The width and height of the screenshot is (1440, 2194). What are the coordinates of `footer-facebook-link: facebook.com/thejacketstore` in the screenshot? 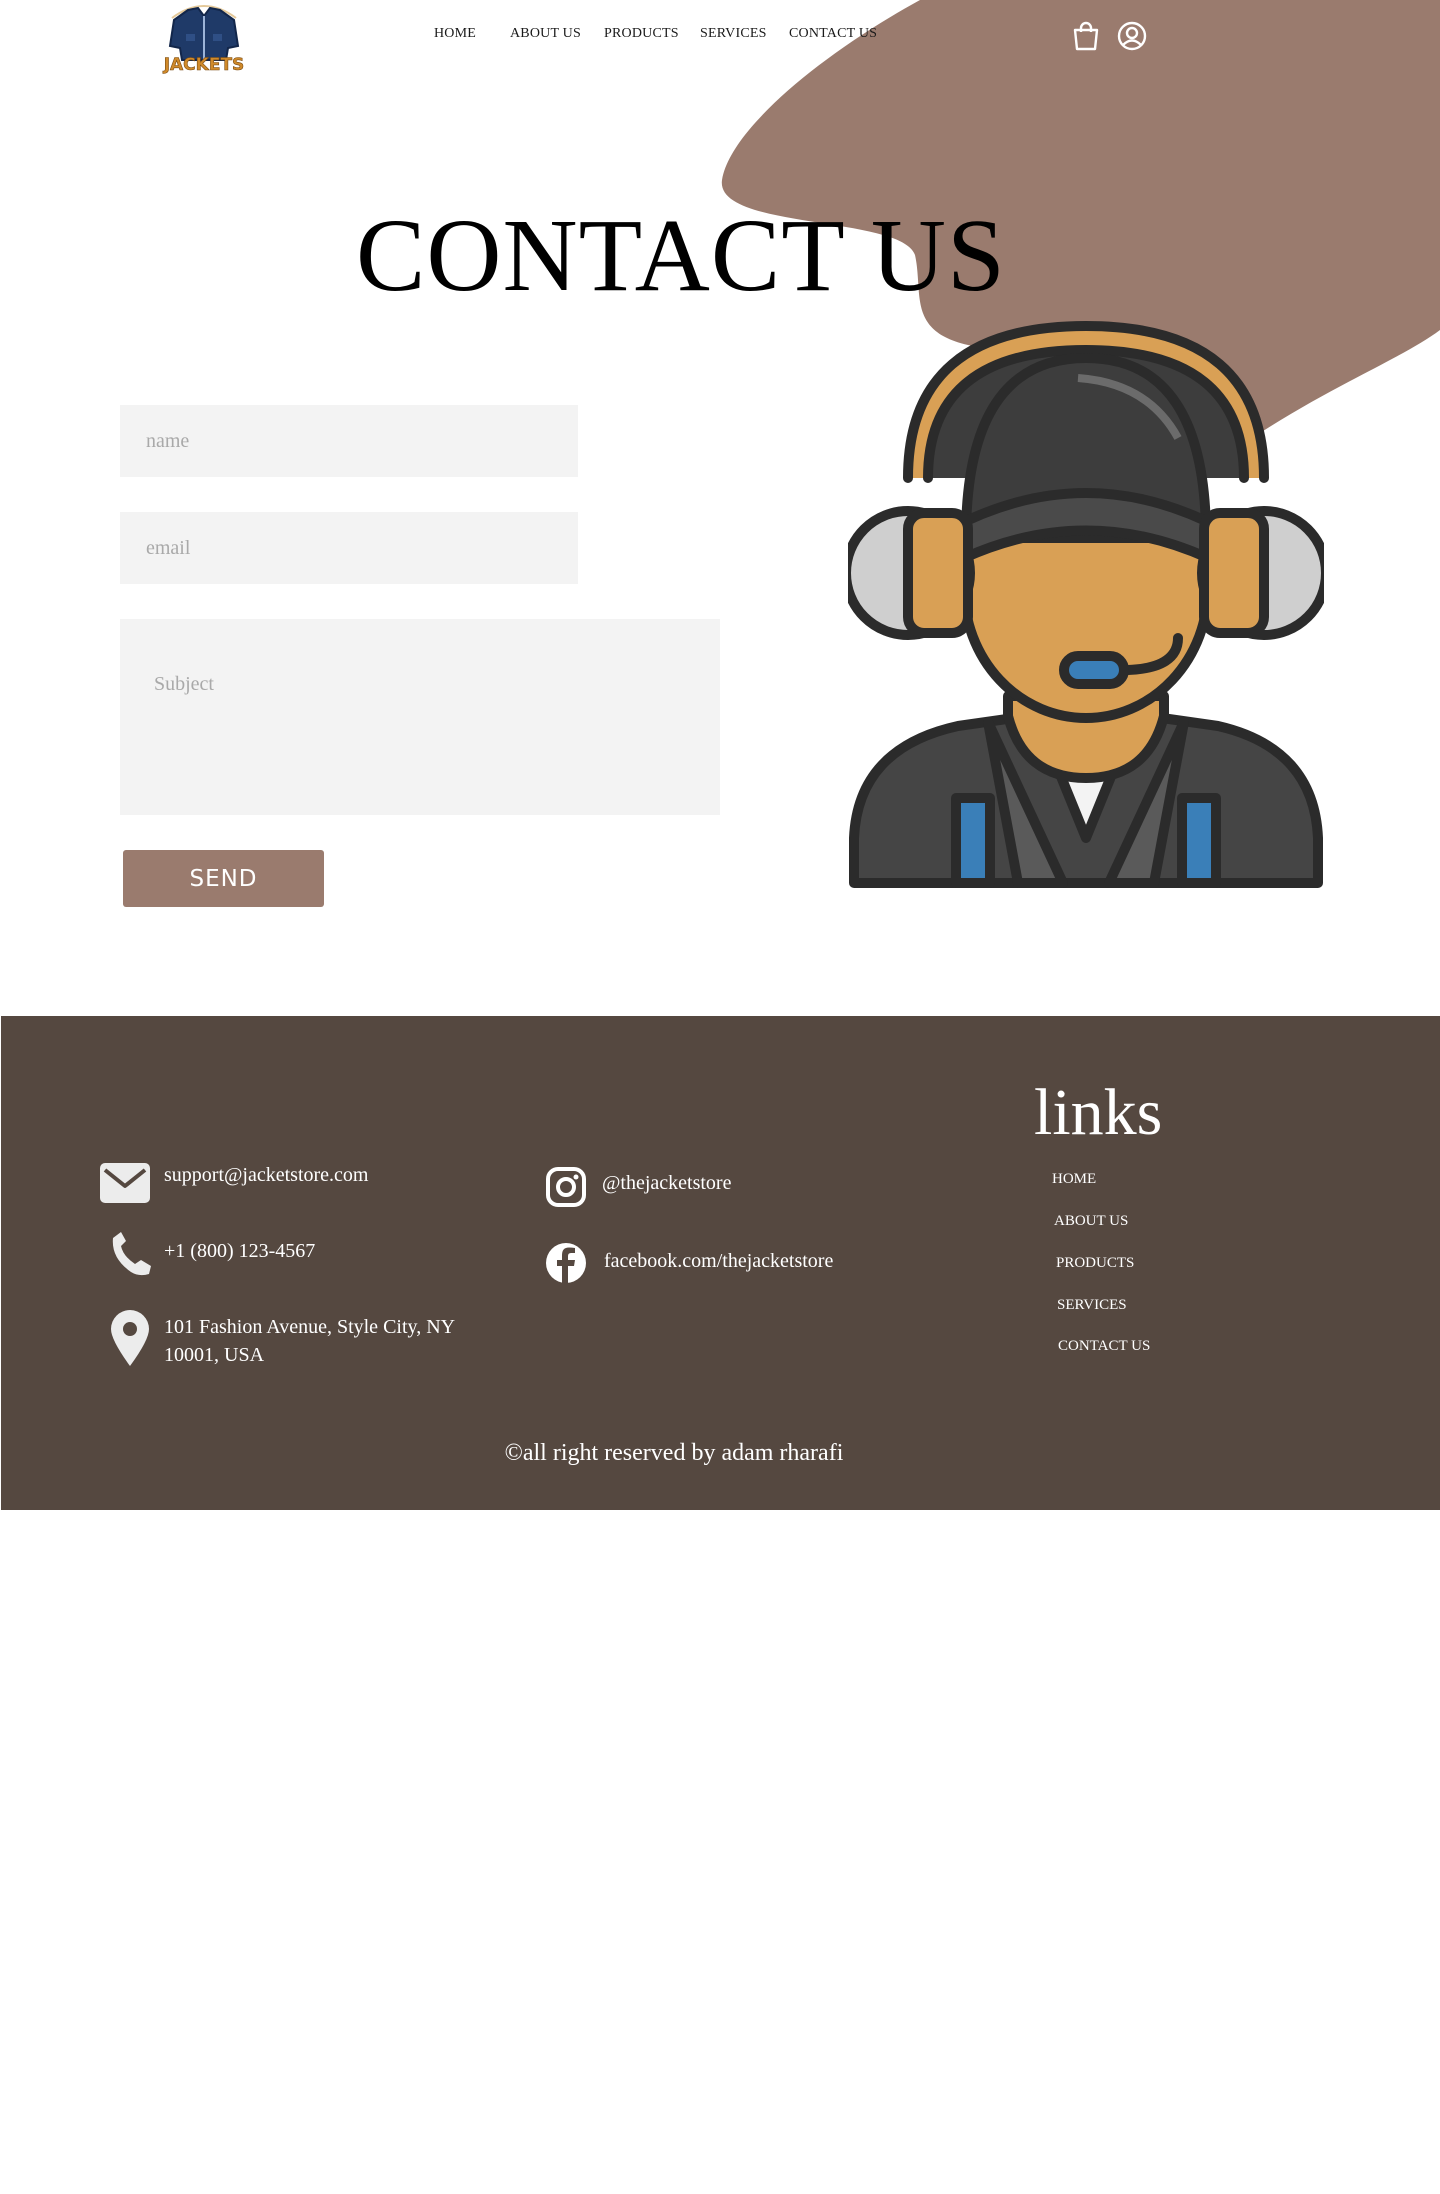 It's located at (718, 1261).